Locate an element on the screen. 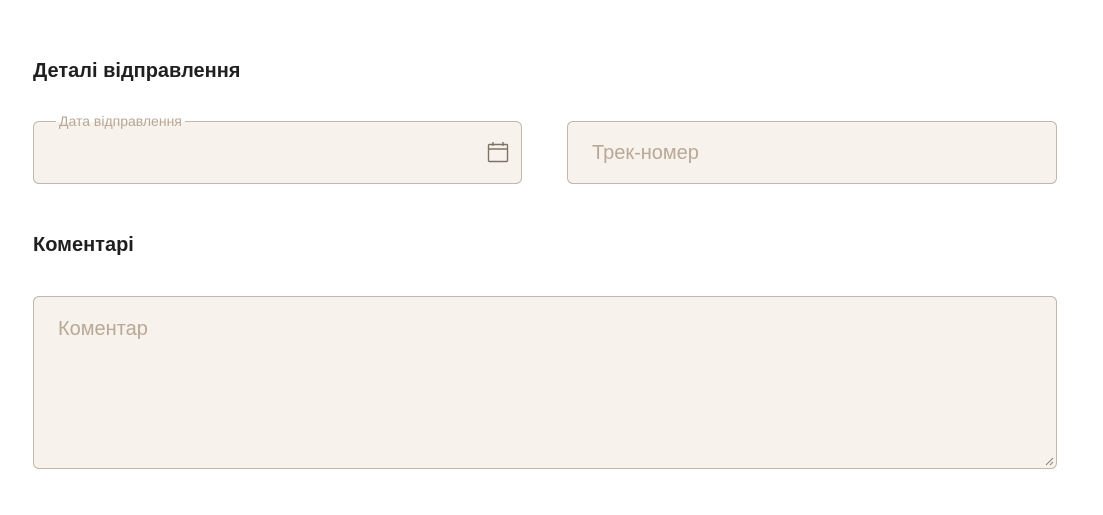 The width and height of the screenshot is (1103, 515). shipping-date-field: Дата відправлення is located at coordinates (277, 148).